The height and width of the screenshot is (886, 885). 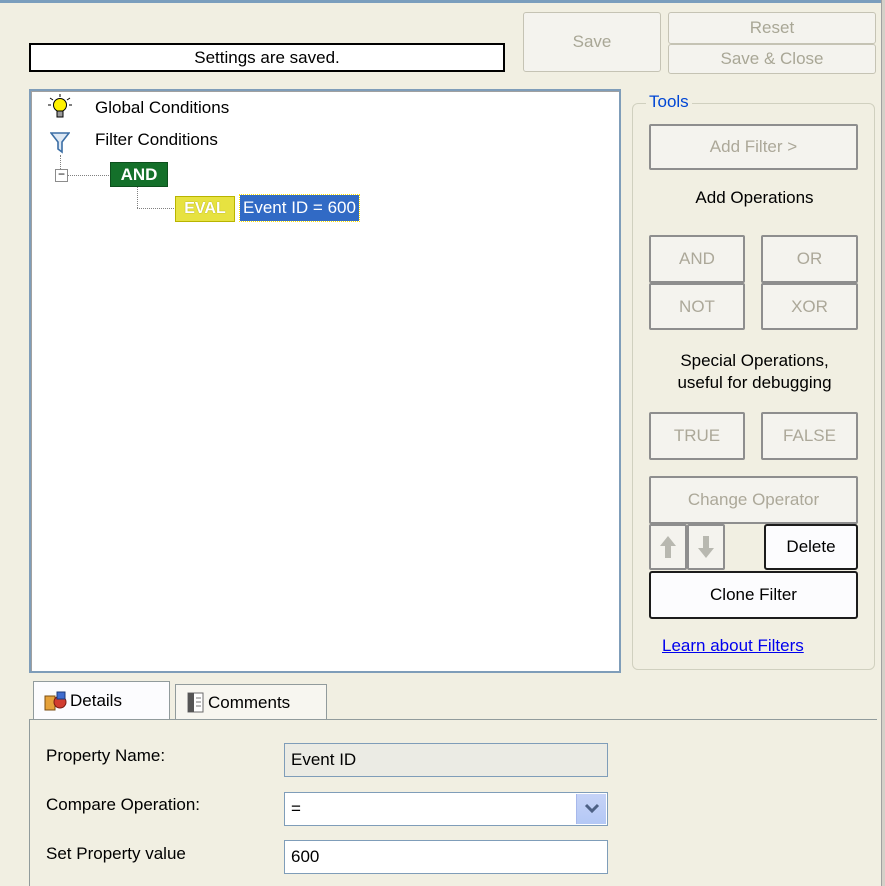 I want to click on tree-item-filter-conditions: Filter Conditions, so click(x=156, y=140).